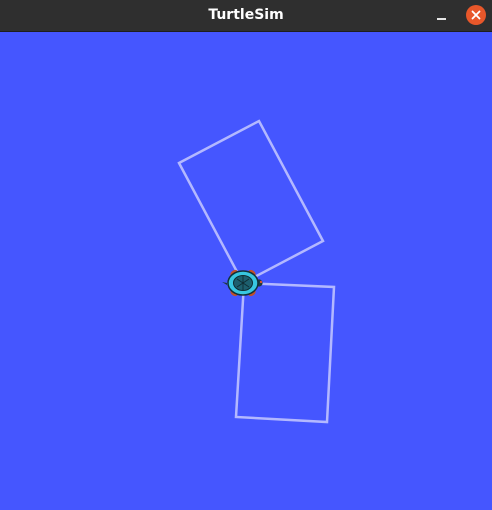  I want to click on turtle-icon, so click(242, 283).